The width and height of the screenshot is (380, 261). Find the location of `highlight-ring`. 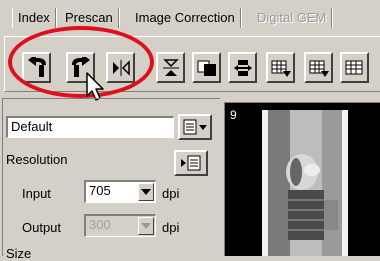

highlight-ring is located at coordinates (81, 62).